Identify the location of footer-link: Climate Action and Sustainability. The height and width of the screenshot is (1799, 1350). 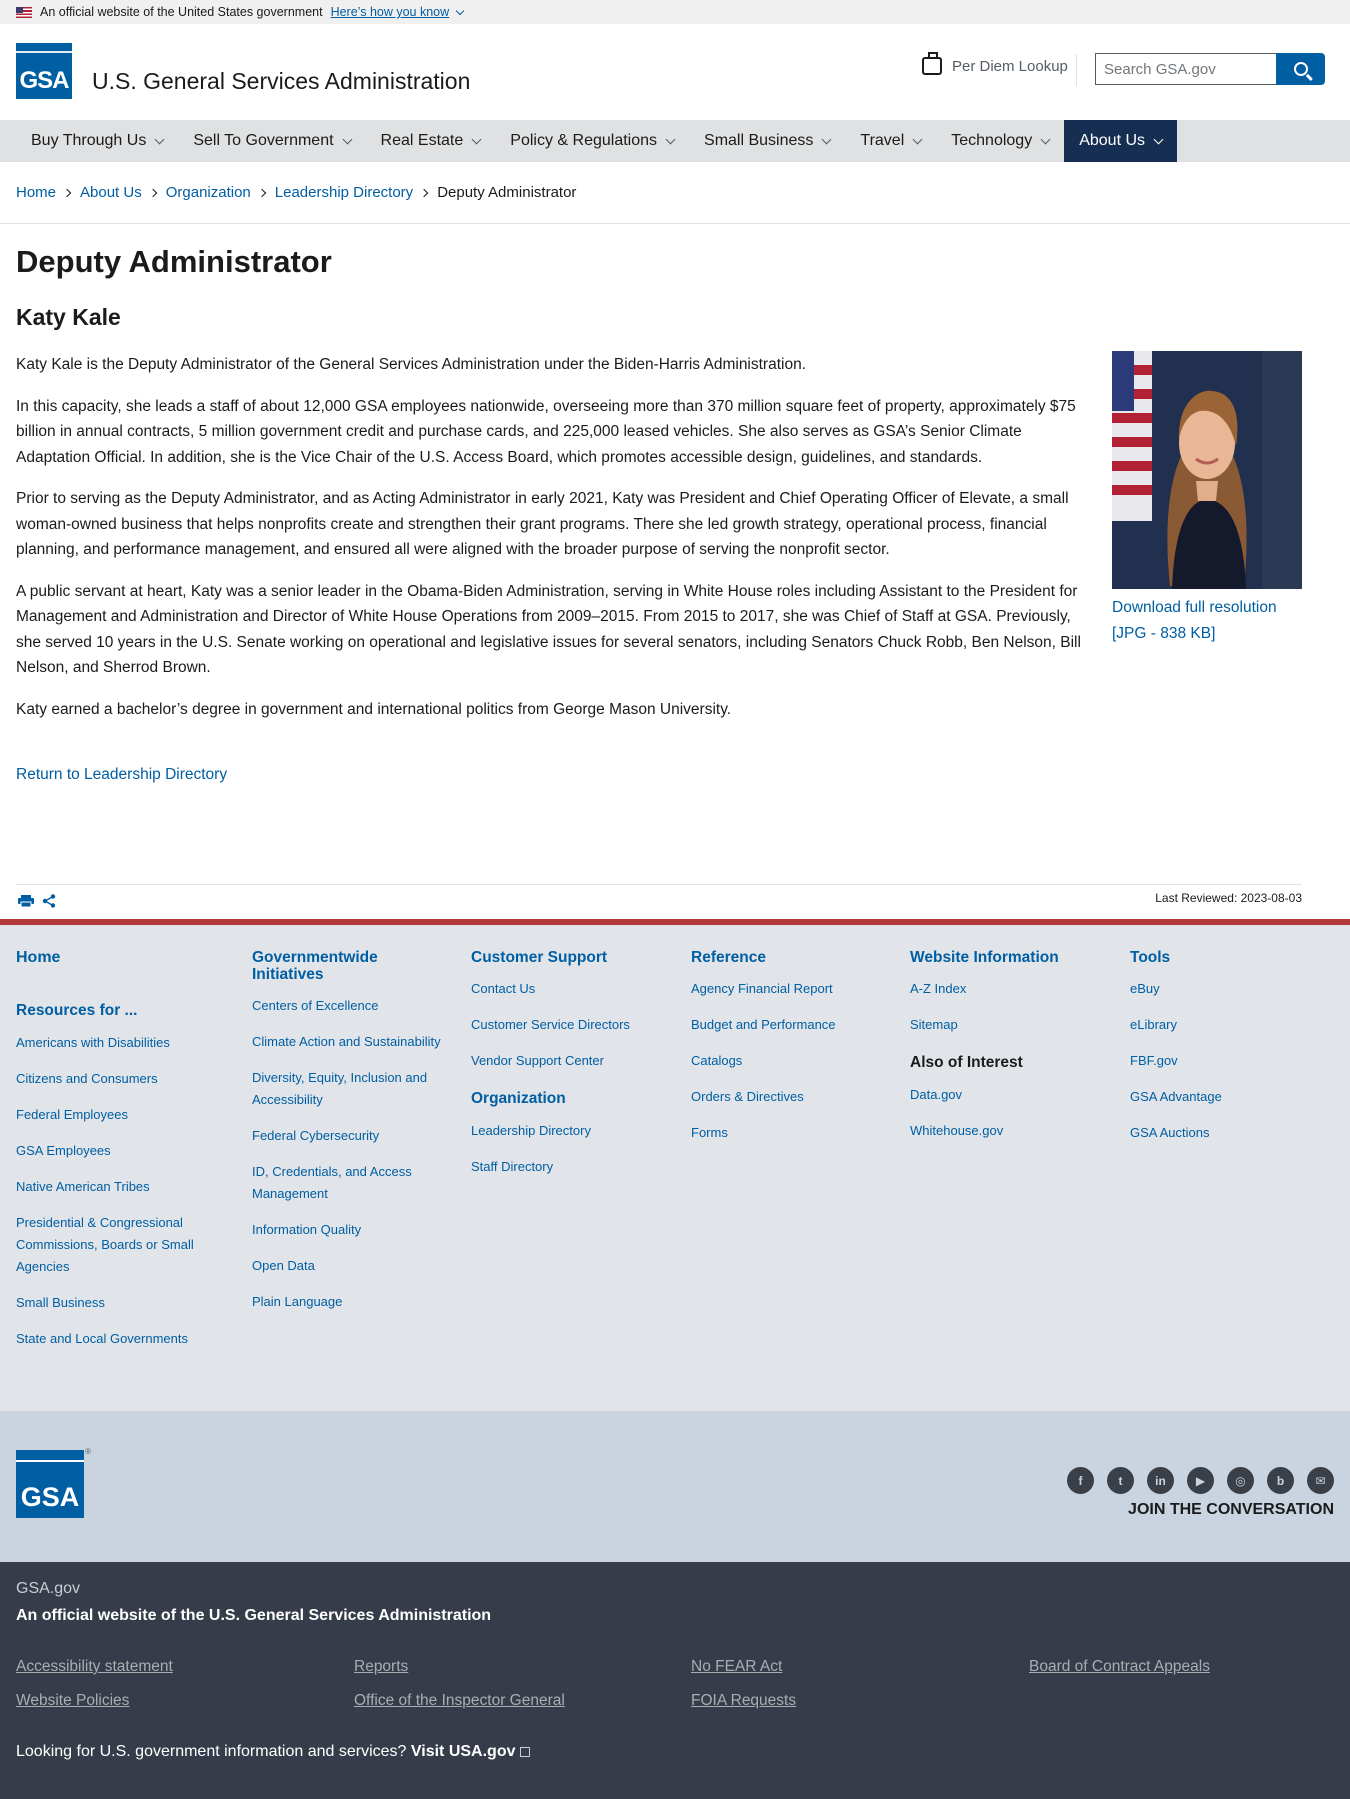
(347, 1042).